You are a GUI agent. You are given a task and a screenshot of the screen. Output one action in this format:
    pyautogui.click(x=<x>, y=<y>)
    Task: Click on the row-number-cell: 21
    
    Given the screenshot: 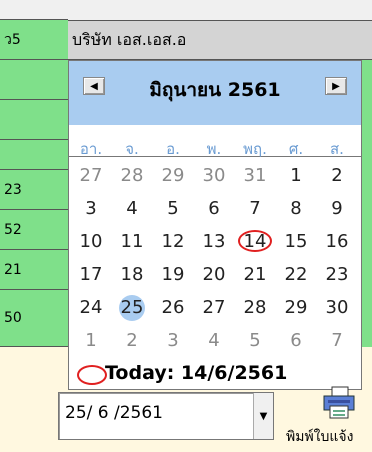 What is the action you would take?
    pyautogui.click(x=34, y=270)
    